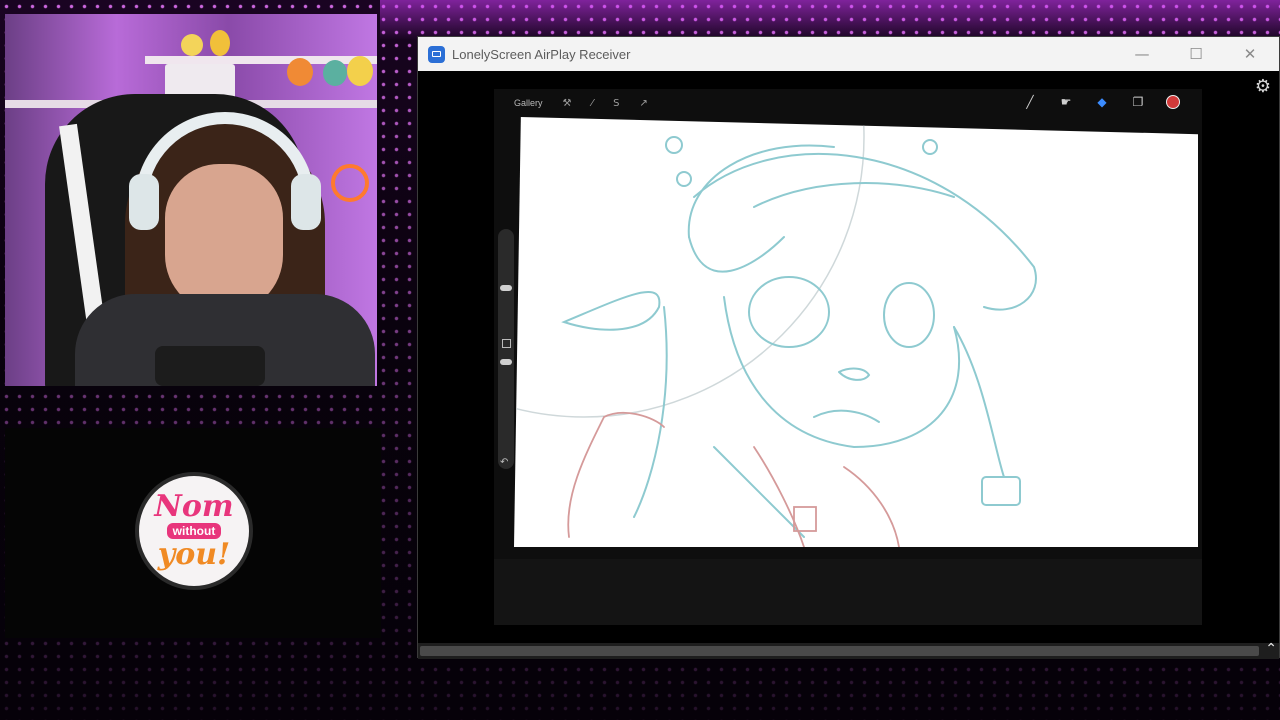 This screenshot has height=720, width=1280. I want to click on channel-logo: Nom without you!, so click(194, 531).